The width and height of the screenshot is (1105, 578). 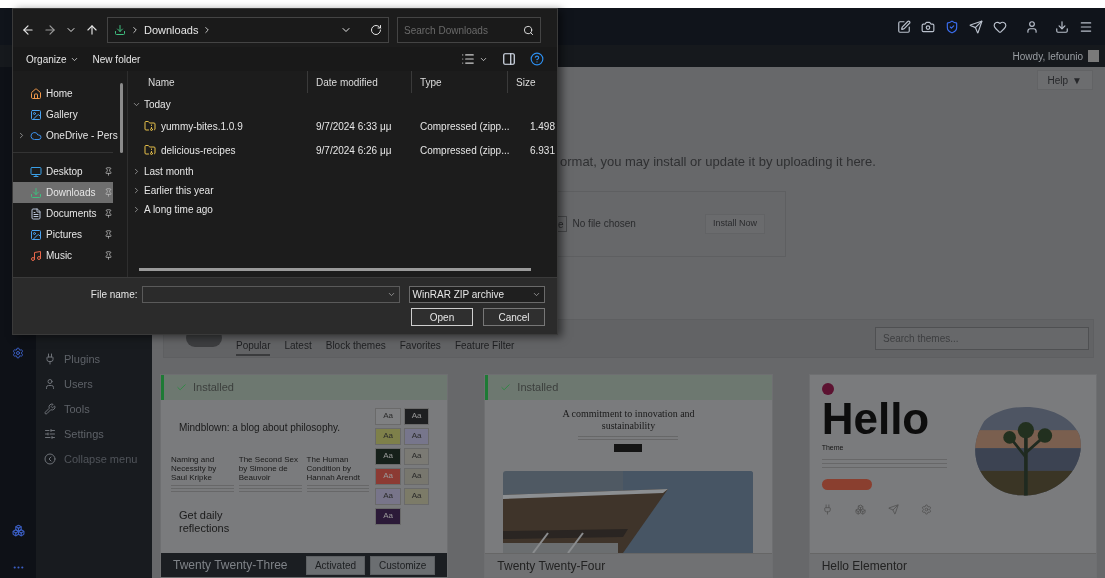 What do you see at coordinates (928, 26) in the screenshot?
I see `camera-icon` at bounding box center [928, 26].